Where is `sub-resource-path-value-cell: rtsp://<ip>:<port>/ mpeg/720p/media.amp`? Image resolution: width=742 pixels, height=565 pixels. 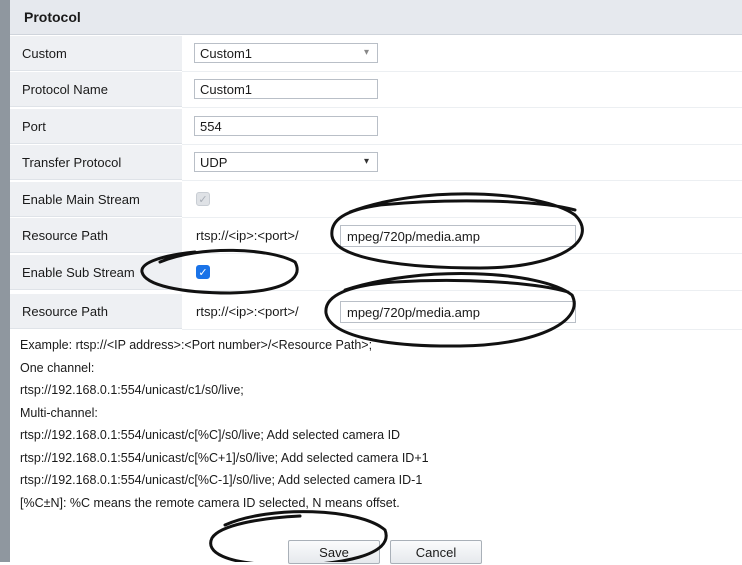
sub-resource-path-value-cell: rtsp://<ip>:<port>/ mpeg/720p/media.amp is located at coordinates (462, 312).